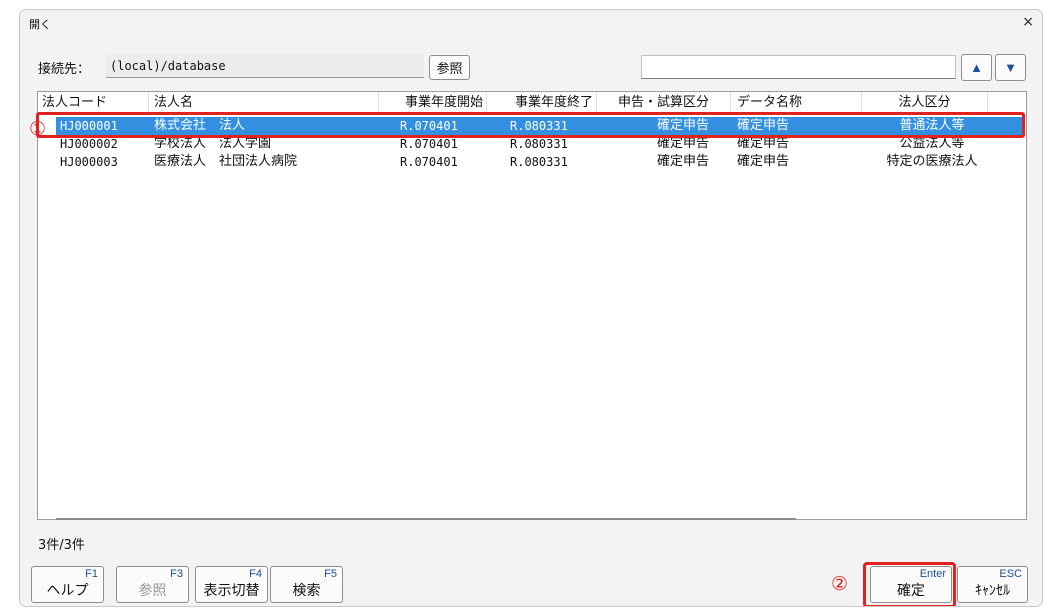  Describe the element at coordinates (226, 161) in the screenshot. I see `row-name: 医療法人 社団法人病院` at that location.